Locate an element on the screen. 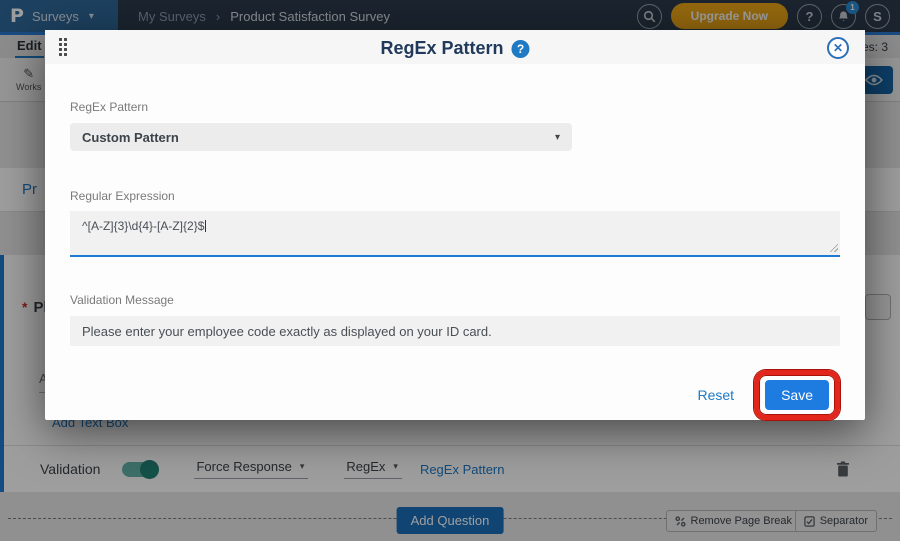  chevron-down-icon: ▾ is located at coordinates (557, 137).